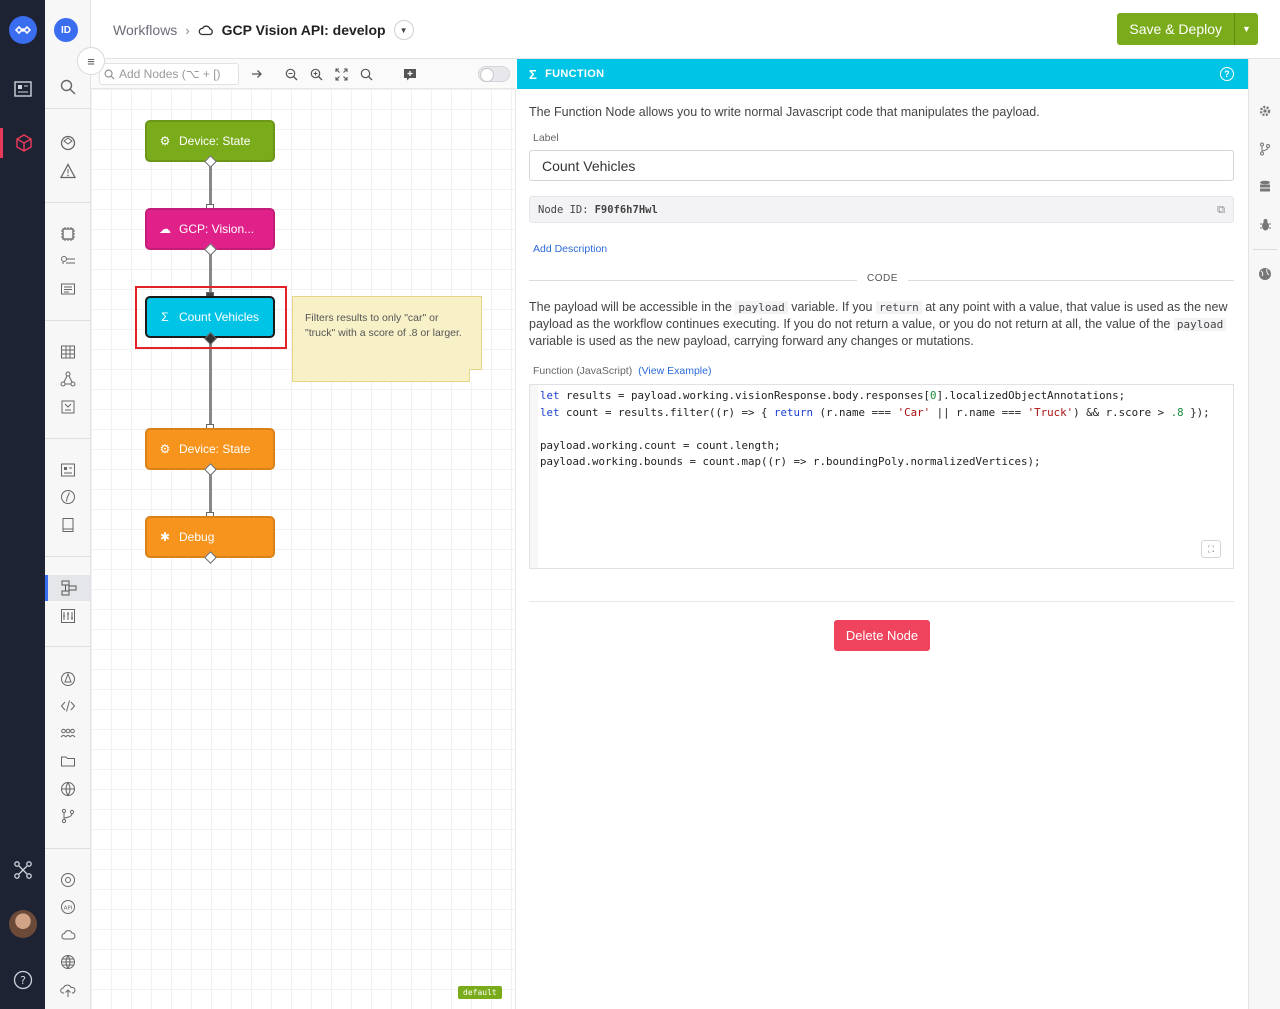  What do you see at coordinates (622, 371) in the screenshot?
I see `function-caption: Function (JavaScript) (View Example)` at bounding box center [622, 371].